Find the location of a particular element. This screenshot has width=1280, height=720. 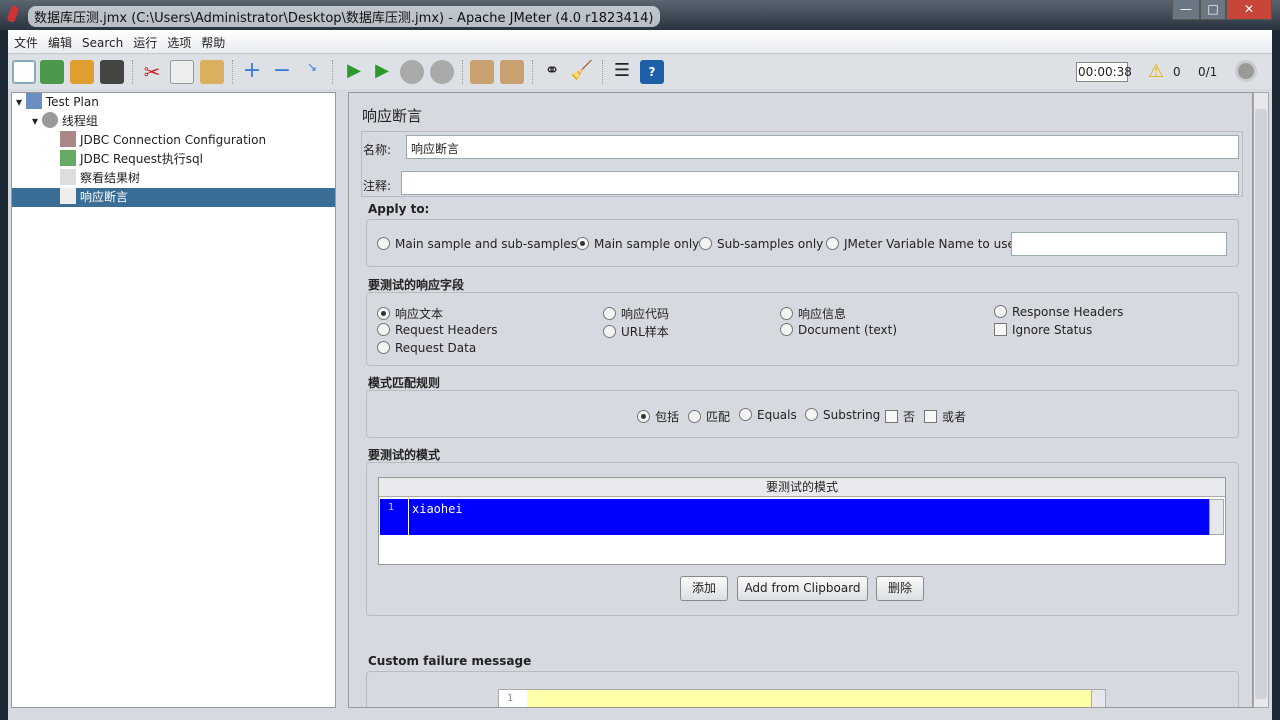

failure-message-line is located at coordinates (809, 698).